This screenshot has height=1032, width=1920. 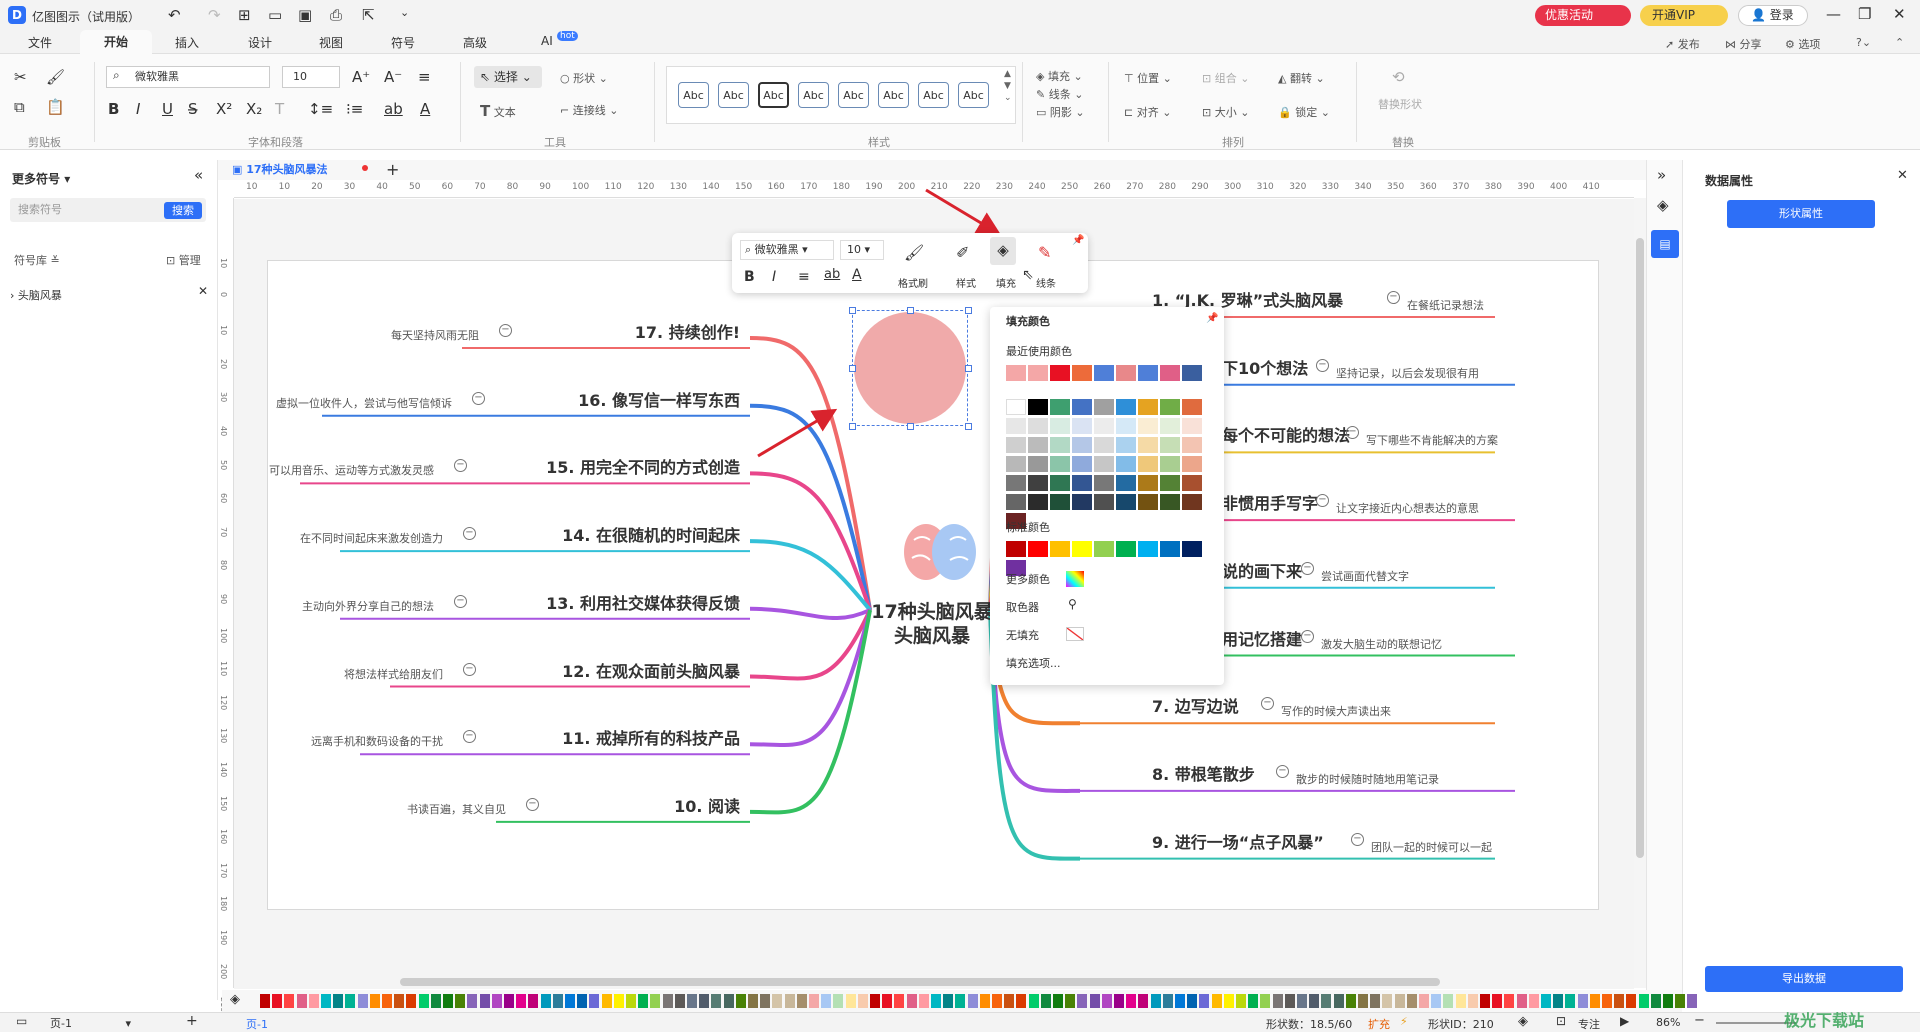 What do you see at coordinates (857, 275) in the screenshot?
I see `float-font-color-icon: A` at bounding box center [857, 275].